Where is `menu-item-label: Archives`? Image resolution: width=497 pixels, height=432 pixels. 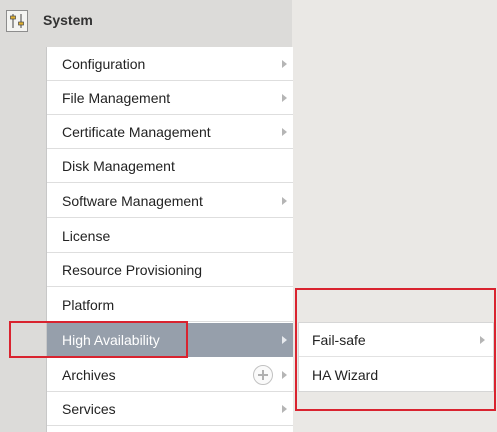
menu-item-label: Archives is located at coordinates (89, 375).